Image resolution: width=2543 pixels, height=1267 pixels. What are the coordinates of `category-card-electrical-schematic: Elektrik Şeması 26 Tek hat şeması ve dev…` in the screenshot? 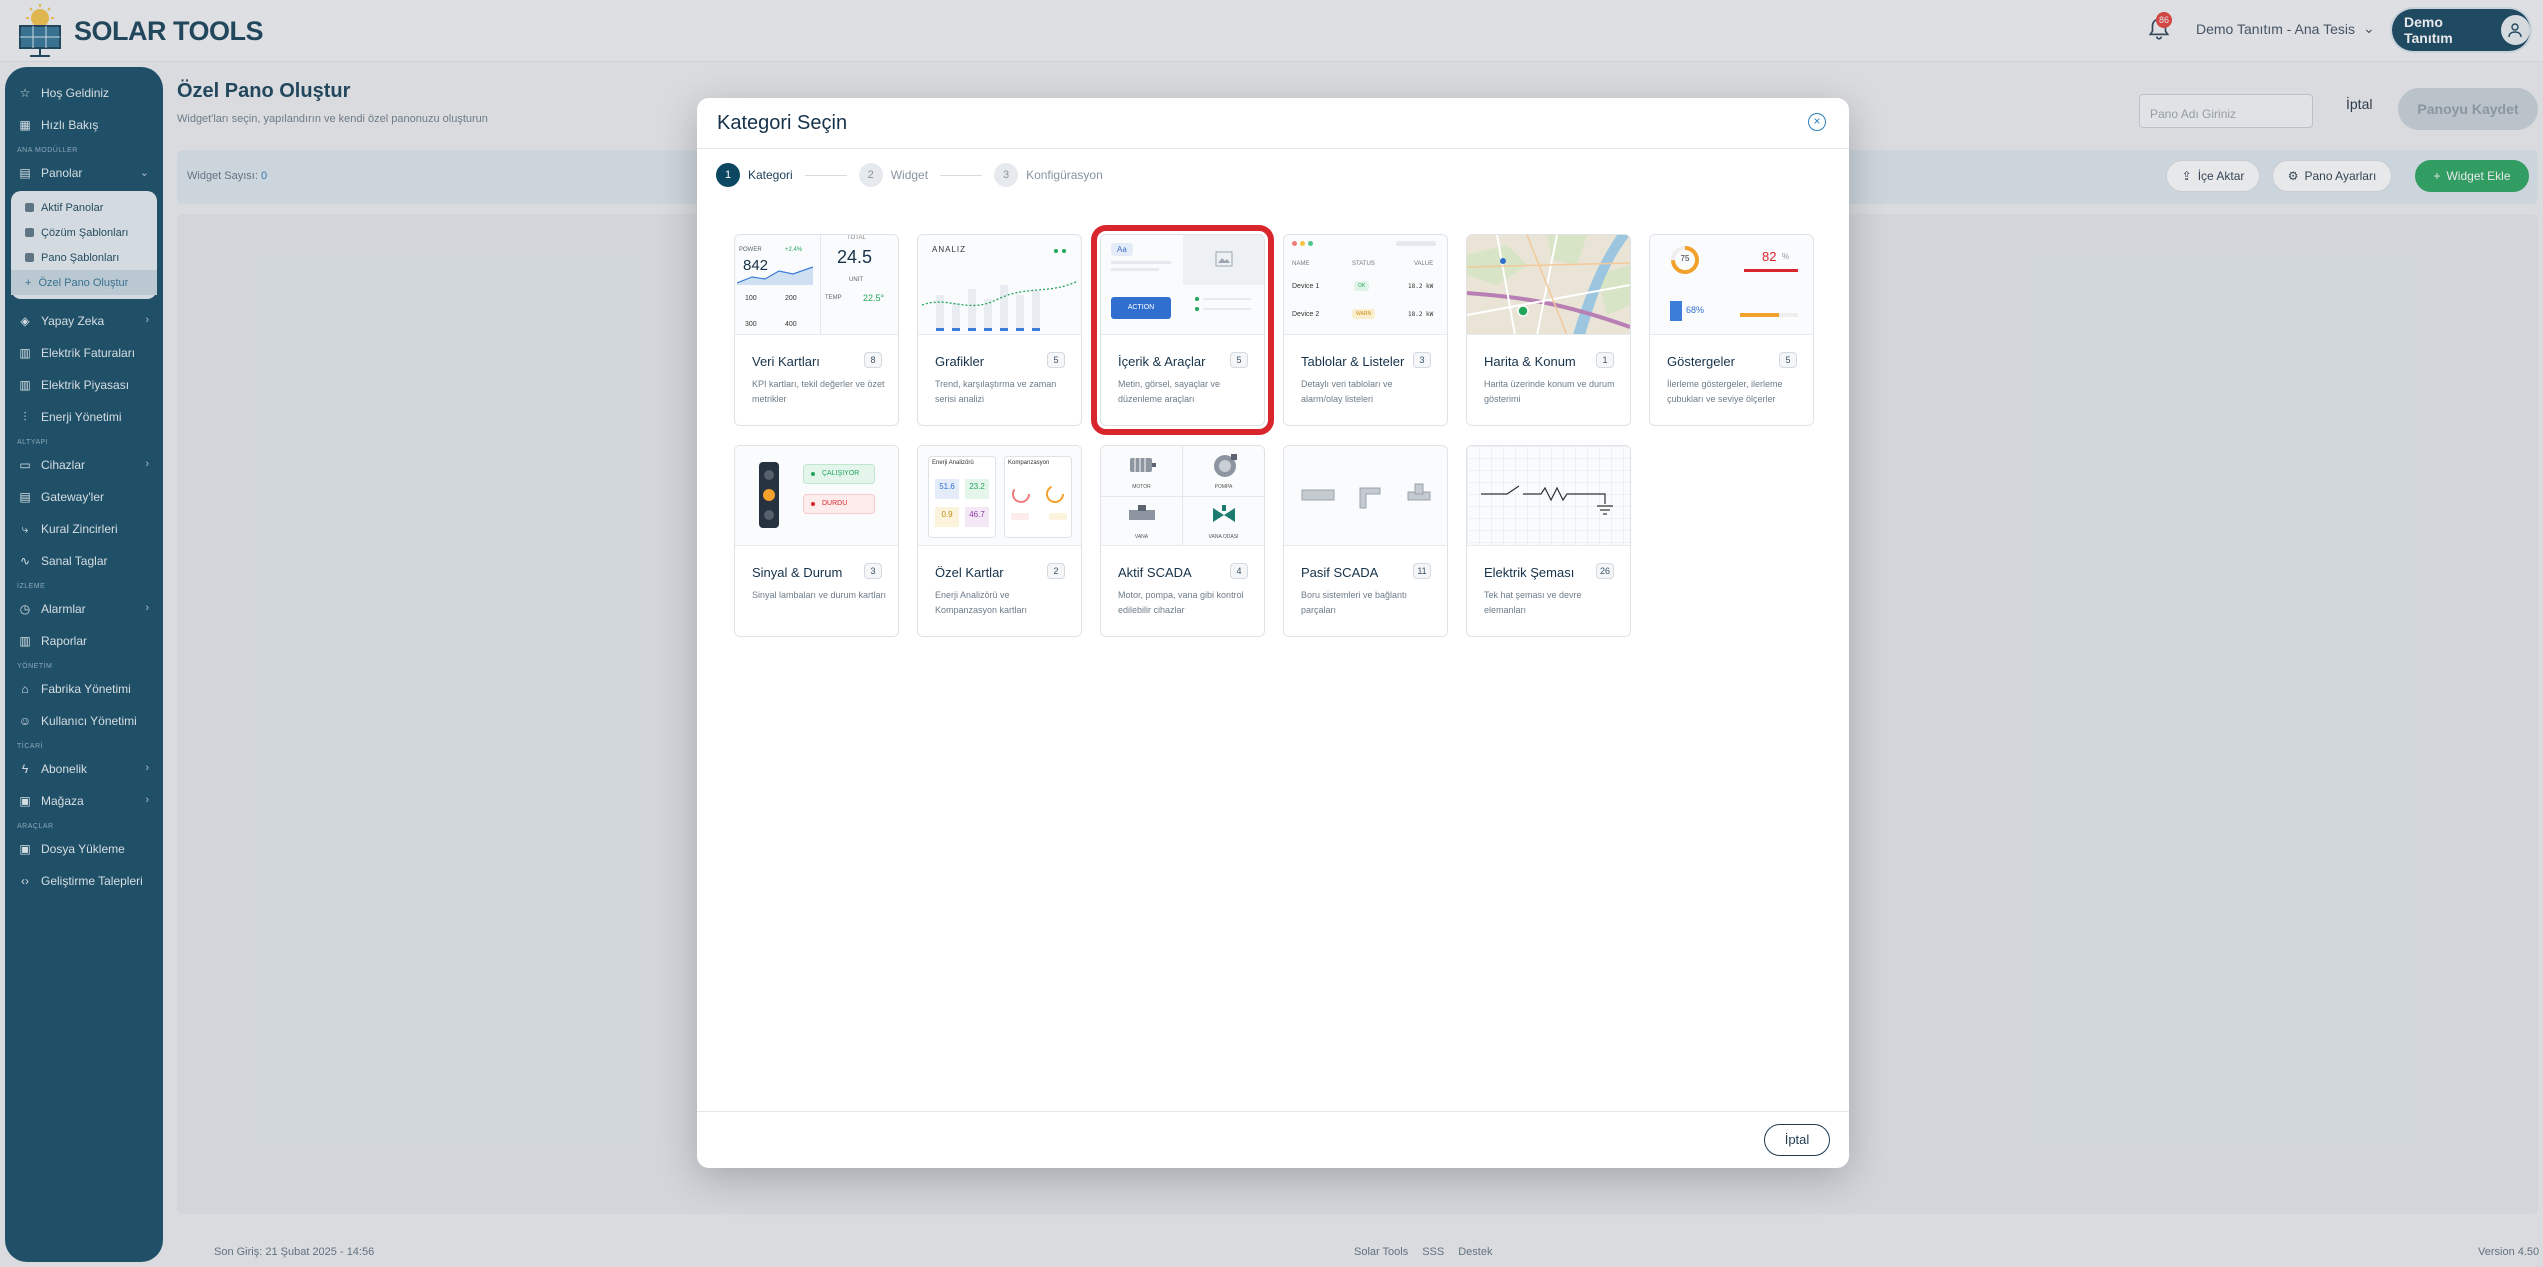 It's located at (1548, 541).